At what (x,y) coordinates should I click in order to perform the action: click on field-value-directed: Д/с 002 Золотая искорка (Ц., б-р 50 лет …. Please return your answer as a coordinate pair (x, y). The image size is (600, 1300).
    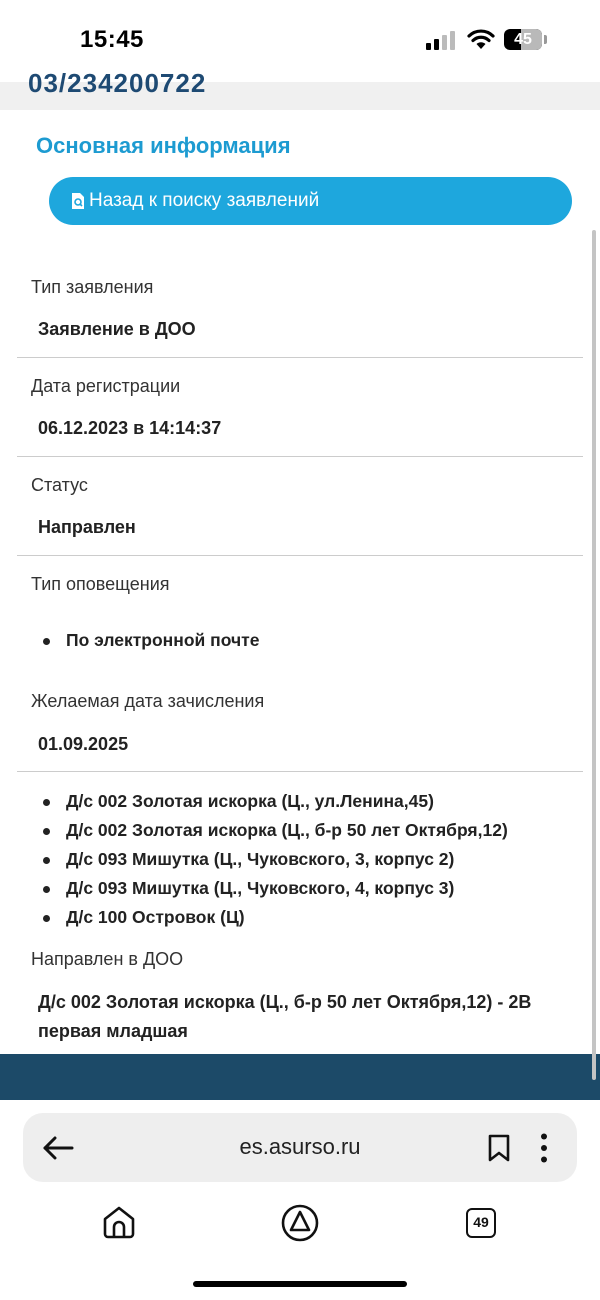
    Looking at the image, I should click on (285, 1016).